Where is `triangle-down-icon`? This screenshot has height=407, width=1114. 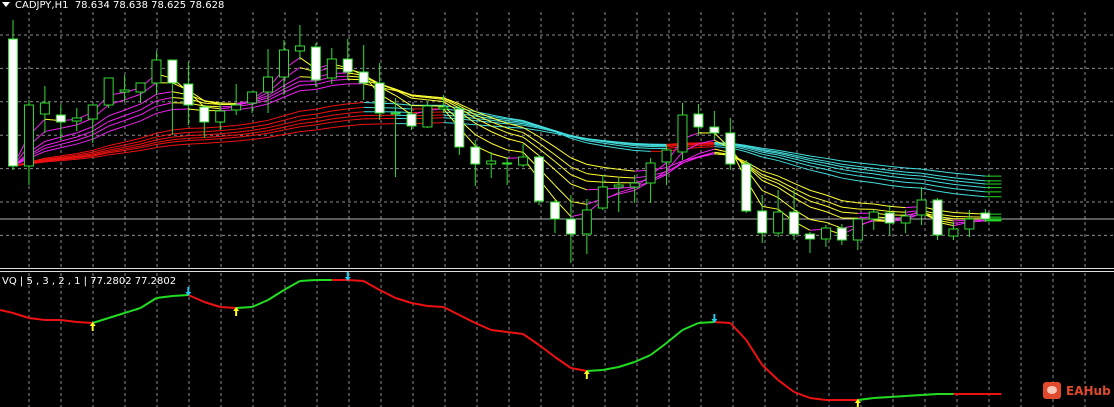
triangle-down-icon is located at coordinates (6, 4).